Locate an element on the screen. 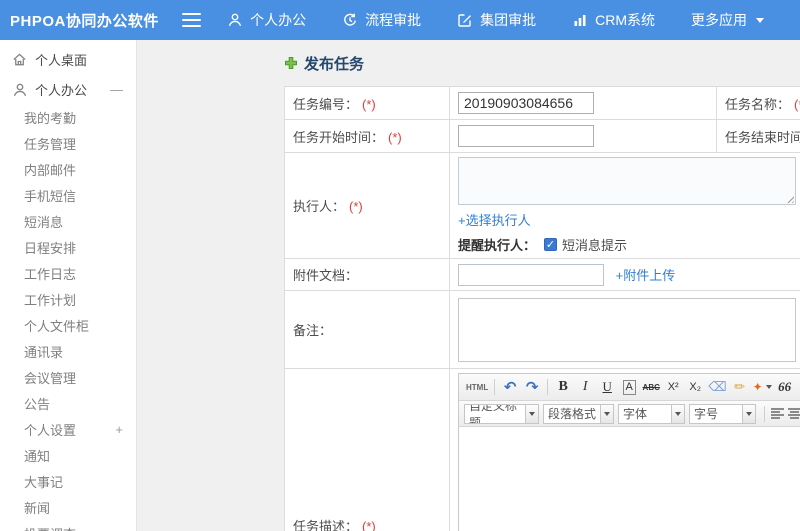 The height and width of the screenshot is (531, 800). table-row: 附件文档： +附件上传 is located at coordinates (542, 274).